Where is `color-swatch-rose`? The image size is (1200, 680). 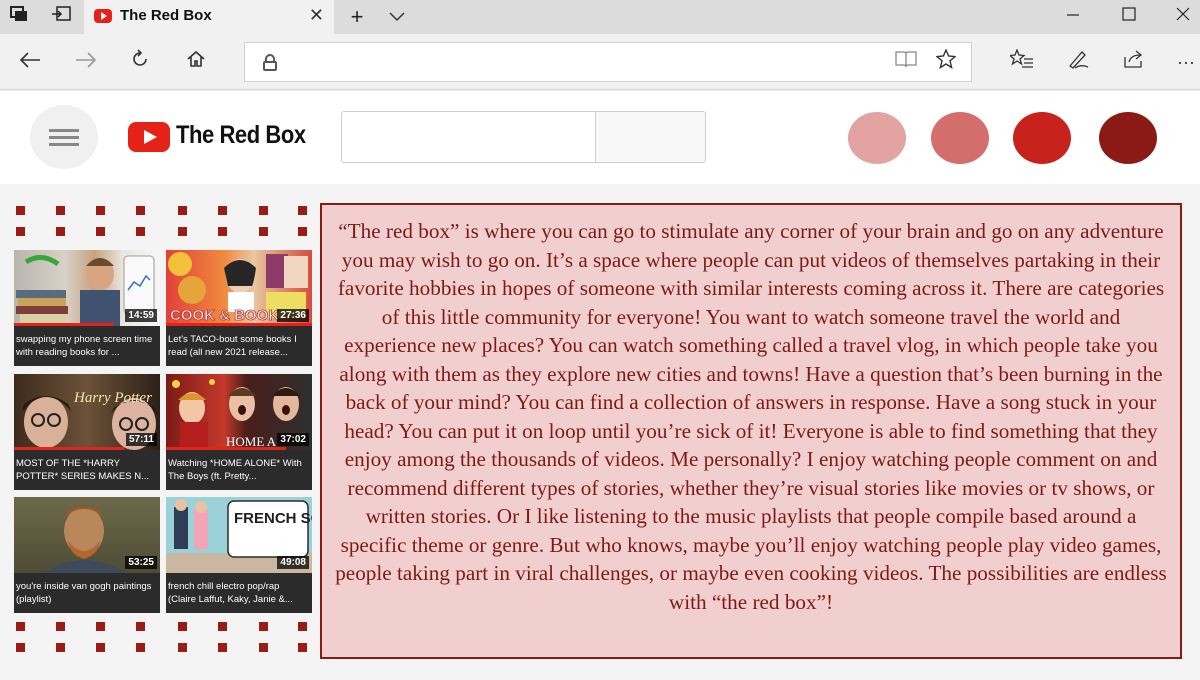
color-swatch-rose is located at coordinates (960, 138).